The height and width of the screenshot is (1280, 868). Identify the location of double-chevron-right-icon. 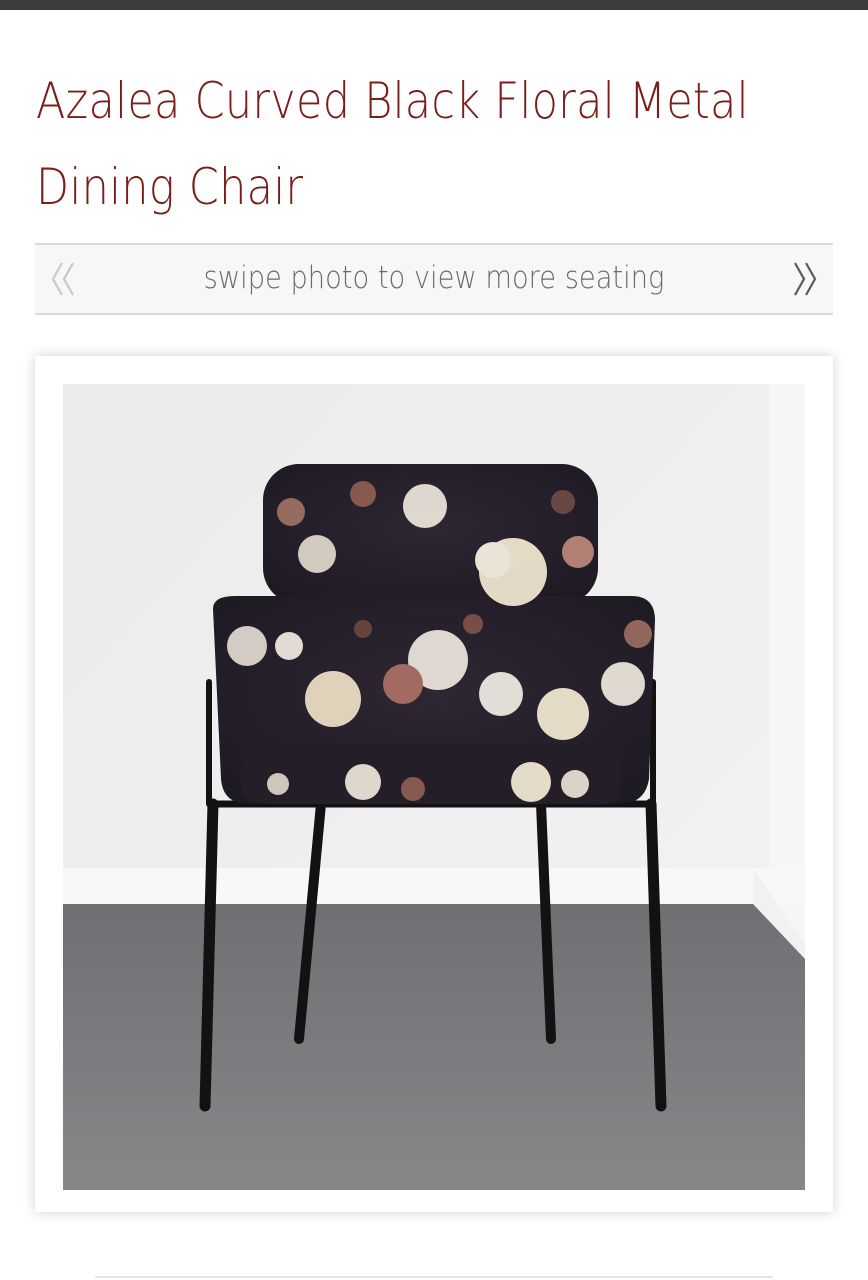
(805, 279).